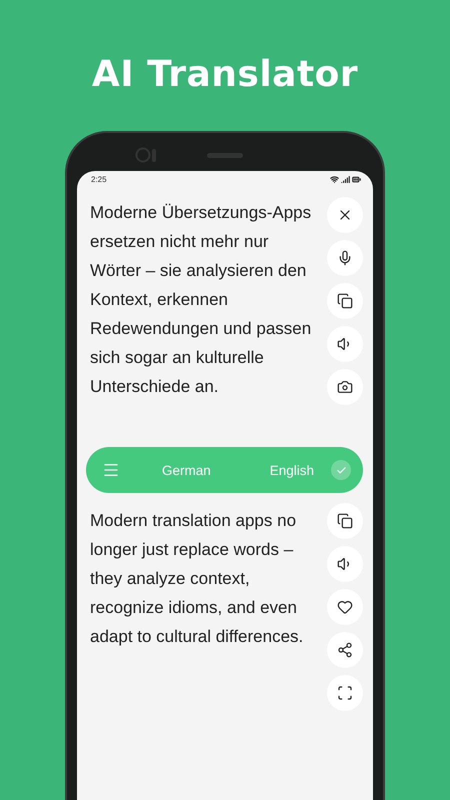 This screenshot has height=800, width=450. Describe the element at coordinates (345, 179) in the screenshot. I see `signal-icon` at that location.